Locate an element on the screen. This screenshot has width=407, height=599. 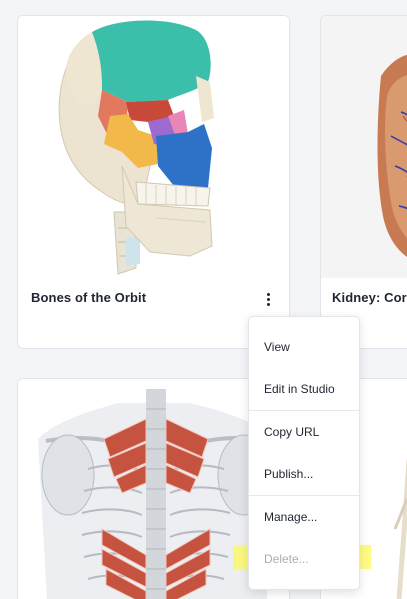
menu-item-edit-in-studio: Edit in Studio is located at coordinates (304, 389).